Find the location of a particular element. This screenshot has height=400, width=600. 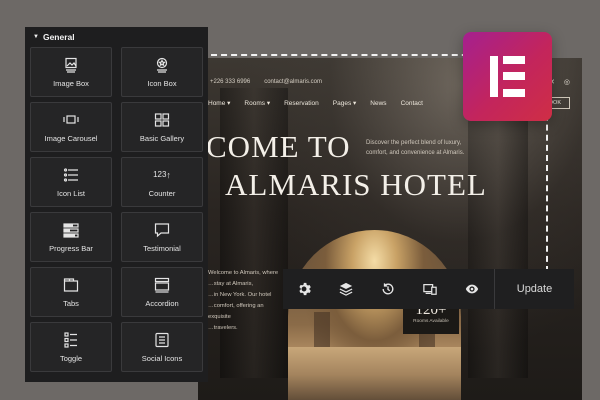

layers-icon is located at coordinates (346, 289).